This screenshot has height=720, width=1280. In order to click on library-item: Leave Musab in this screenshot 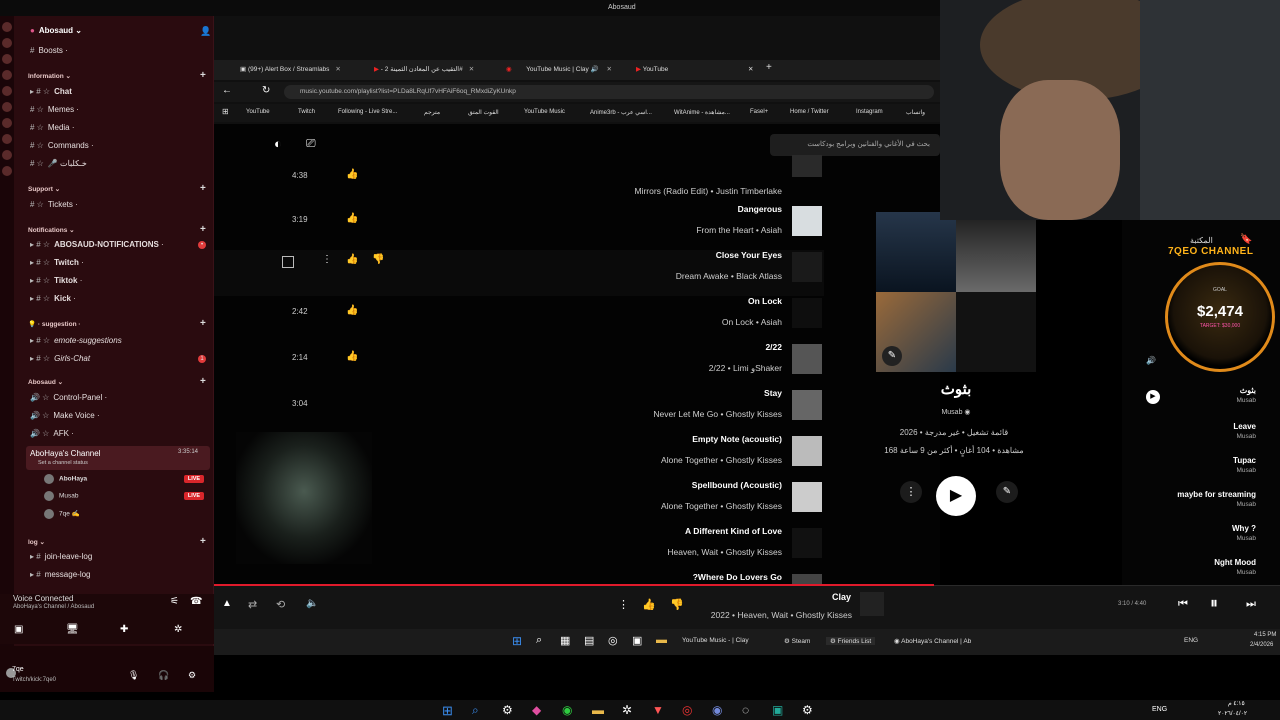, I will do `click(1244, 431)`.